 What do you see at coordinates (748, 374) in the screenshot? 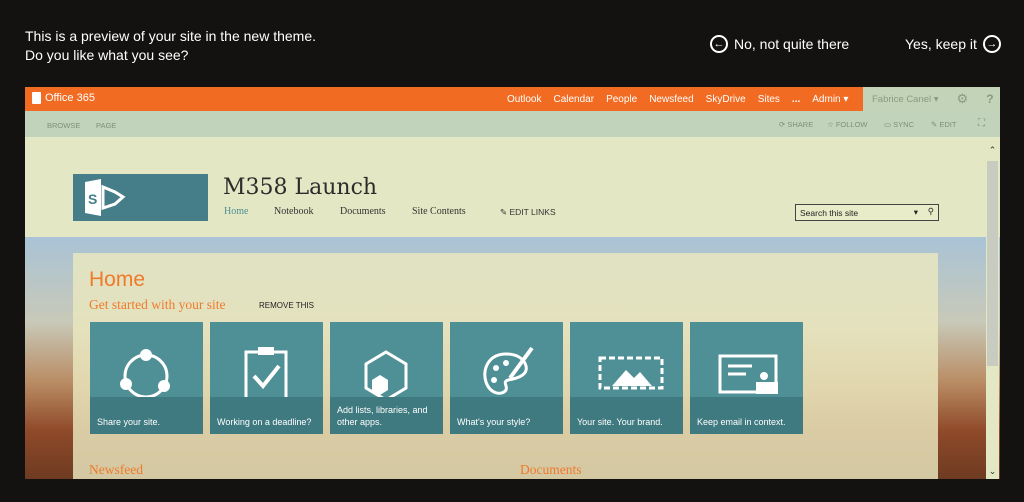
I see `email-contacts-icon` at bounding box center [748, 374].